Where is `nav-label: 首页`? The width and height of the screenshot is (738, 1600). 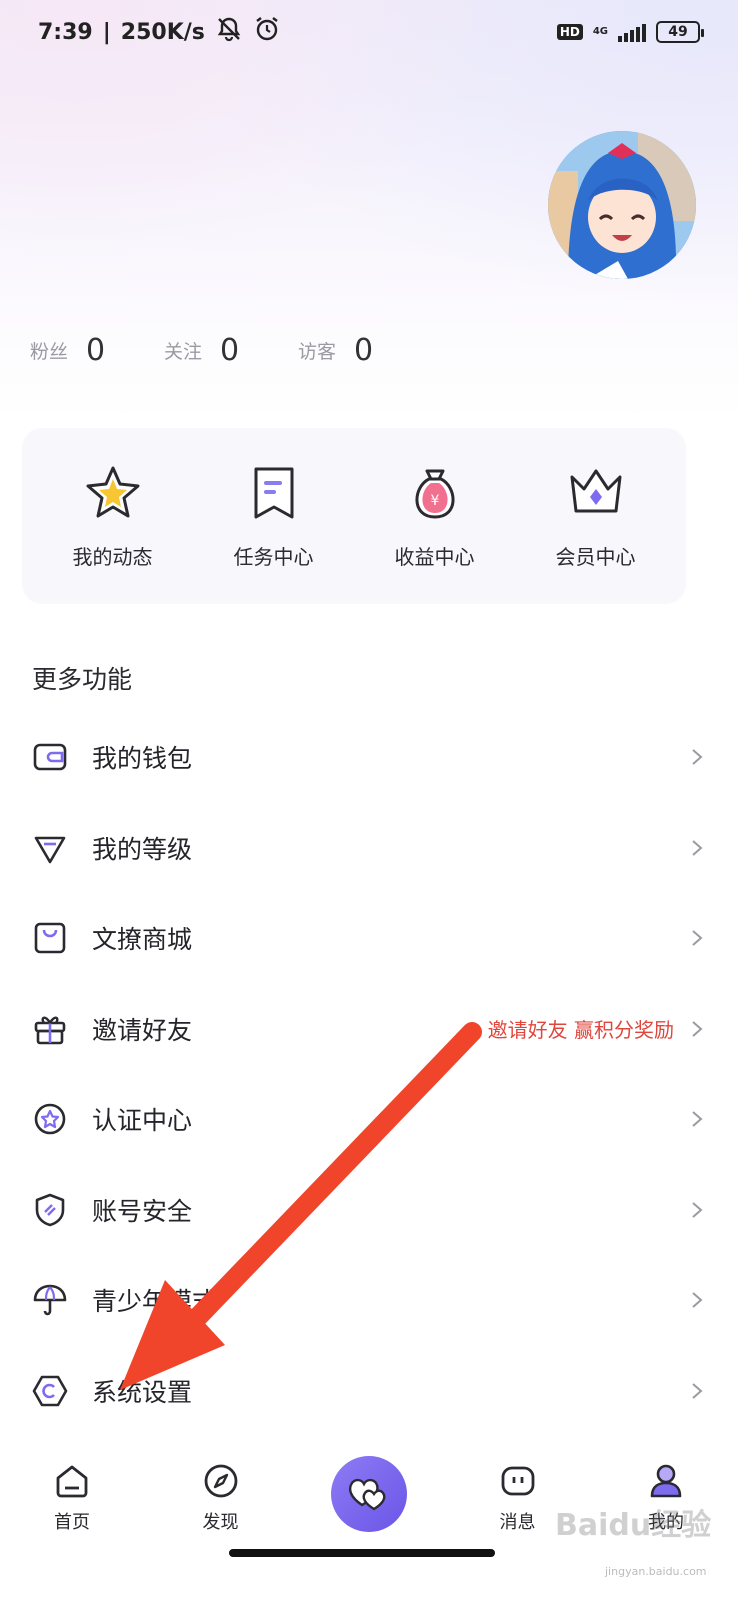
nav-label: 首页 is located at coordinates (72, 1522).